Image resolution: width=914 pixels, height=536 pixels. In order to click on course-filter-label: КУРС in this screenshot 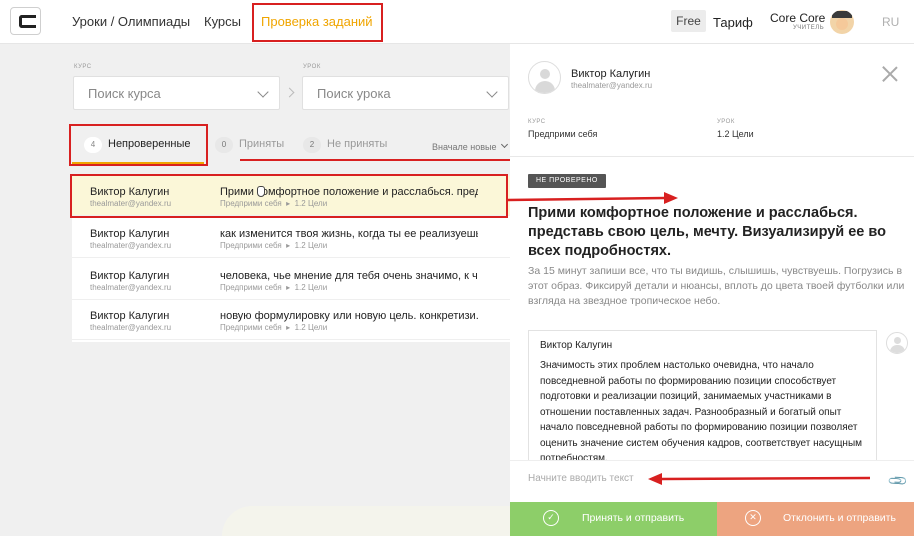, I will do `click(83, 67)`.